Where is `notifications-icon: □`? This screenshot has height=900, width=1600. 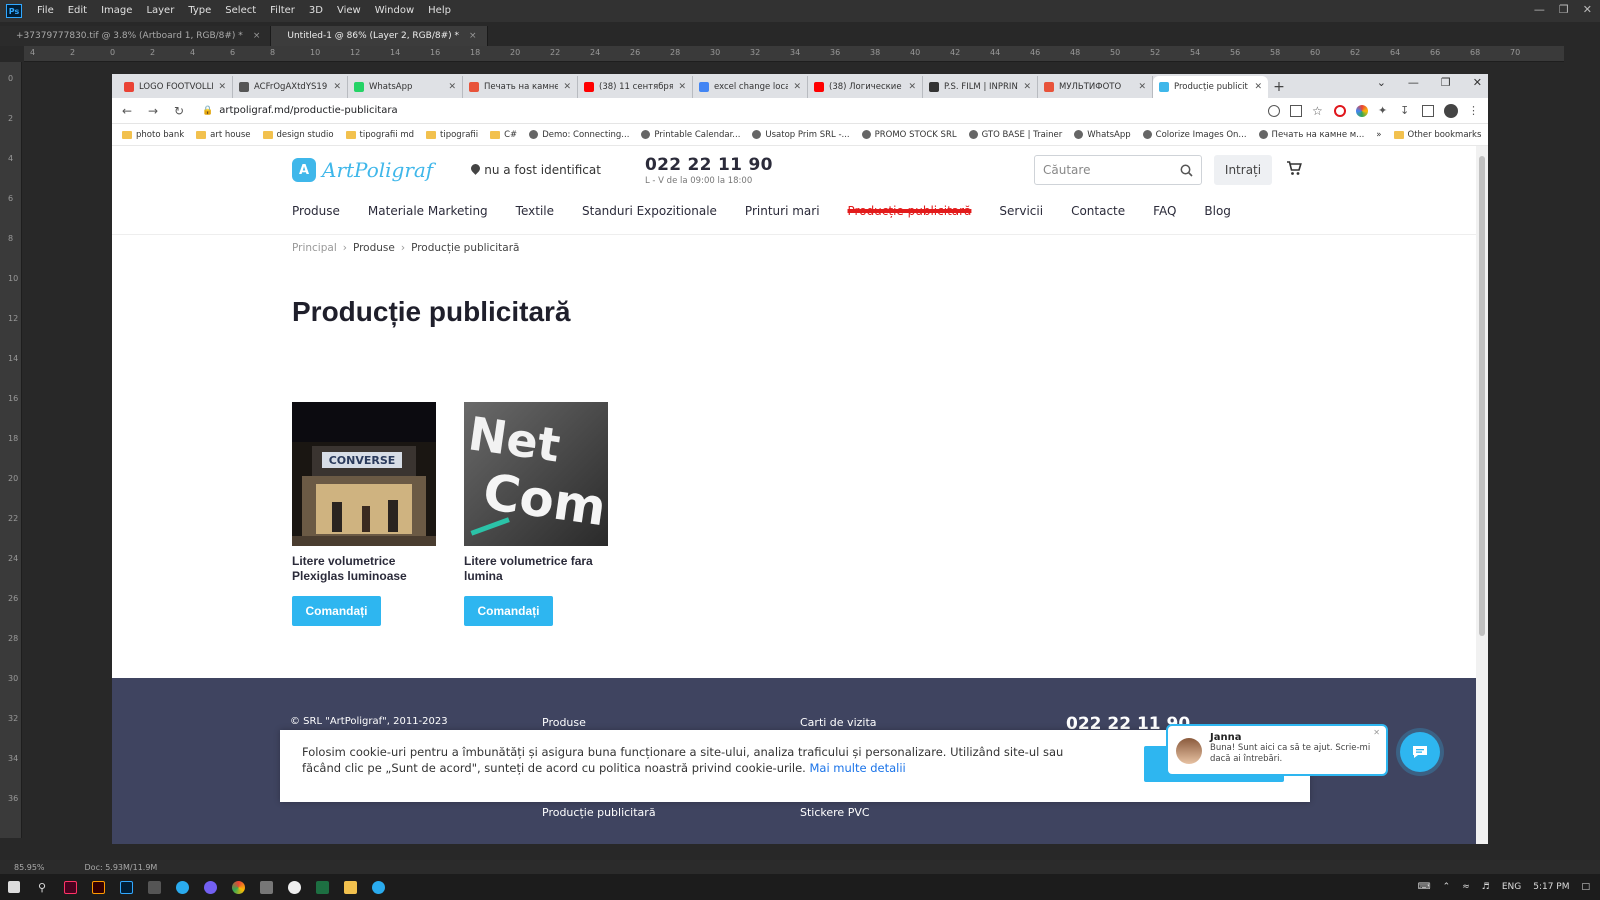 notifications-icon: □ is located at coordinates (1585, 887).